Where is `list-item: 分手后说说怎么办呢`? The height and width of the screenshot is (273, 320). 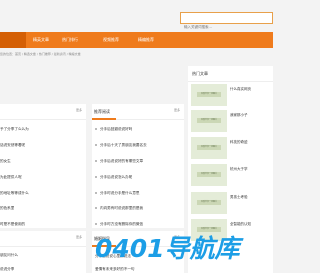 list-item: 分手后说说怎么办呢 is located at coordinates (113, 177).